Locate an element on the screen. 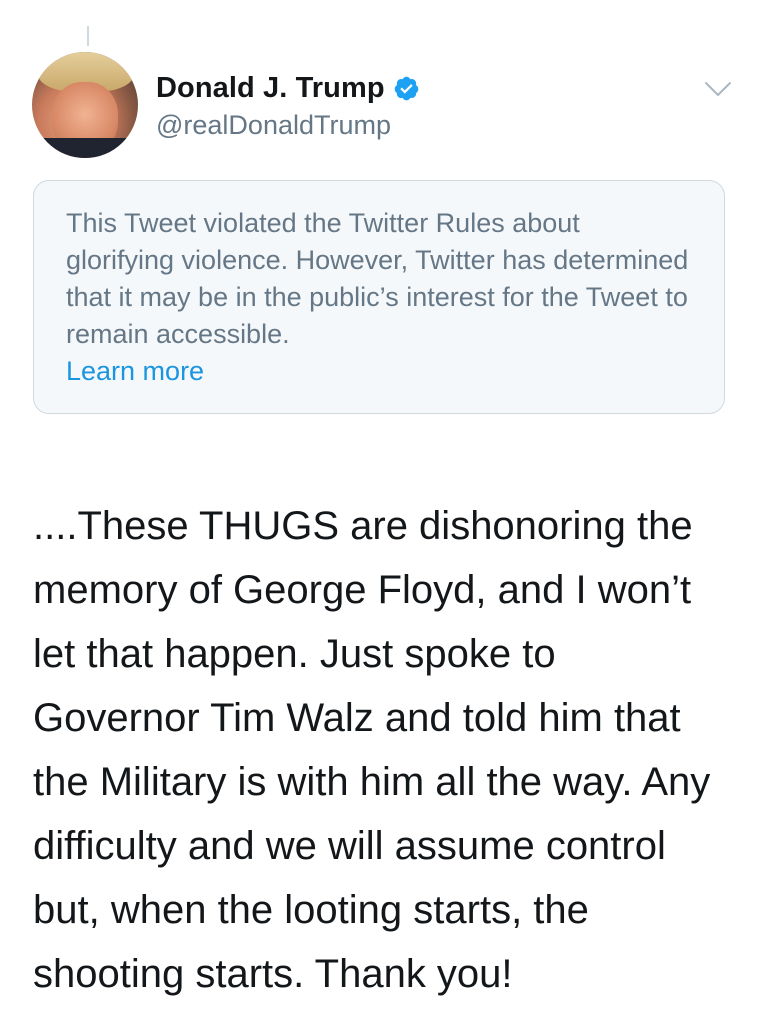  user-info: Donald J. Trump @realDonaldTrump is located at coordinates (288, 105).